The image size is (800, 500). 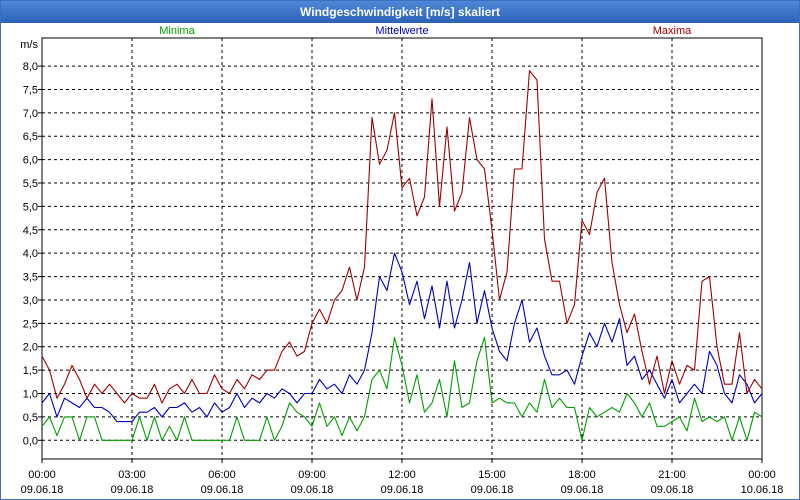 What do you see at coordinates (30, 348) in the screenshot?
I see `y-tick-label: 2,0` at bounding box center [30, 348].